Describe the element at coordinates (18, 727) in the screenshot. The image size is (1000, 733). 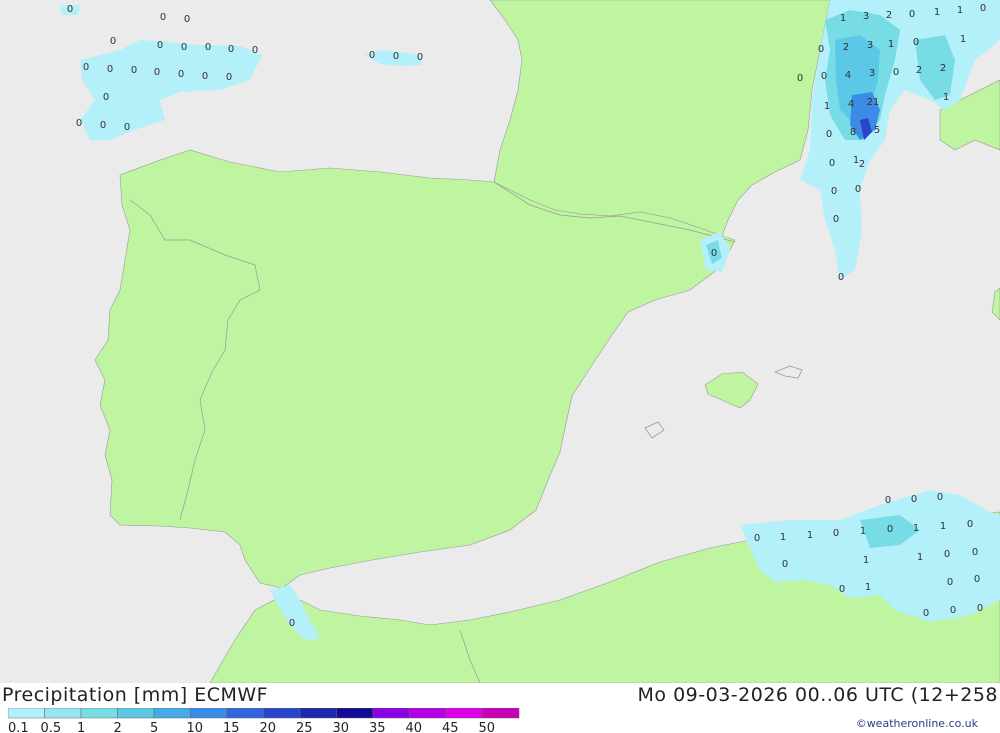
I see `legend-tick-label: 0.1` at that location.